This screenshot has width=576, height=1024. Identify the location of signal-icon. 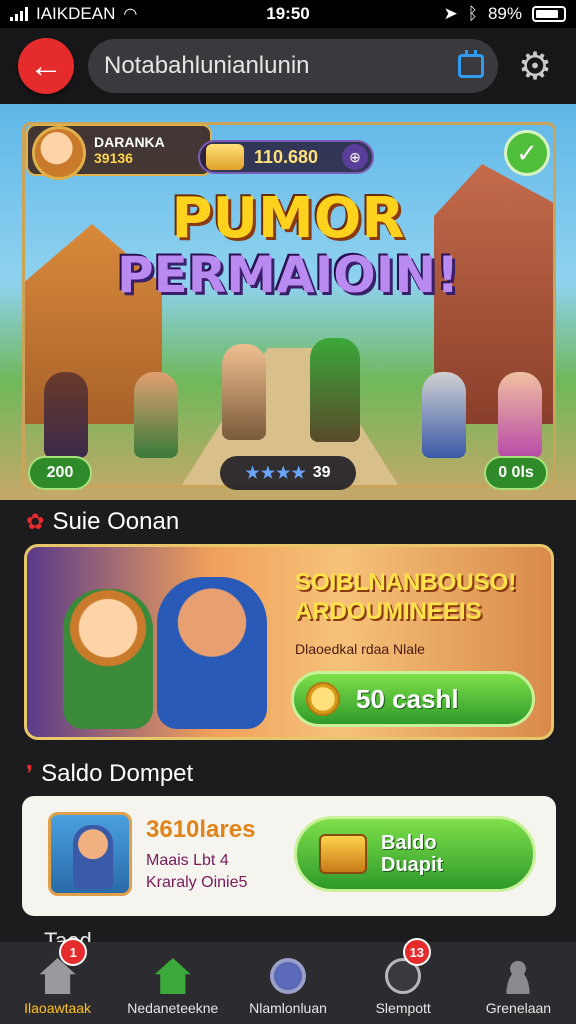
(19, 14).